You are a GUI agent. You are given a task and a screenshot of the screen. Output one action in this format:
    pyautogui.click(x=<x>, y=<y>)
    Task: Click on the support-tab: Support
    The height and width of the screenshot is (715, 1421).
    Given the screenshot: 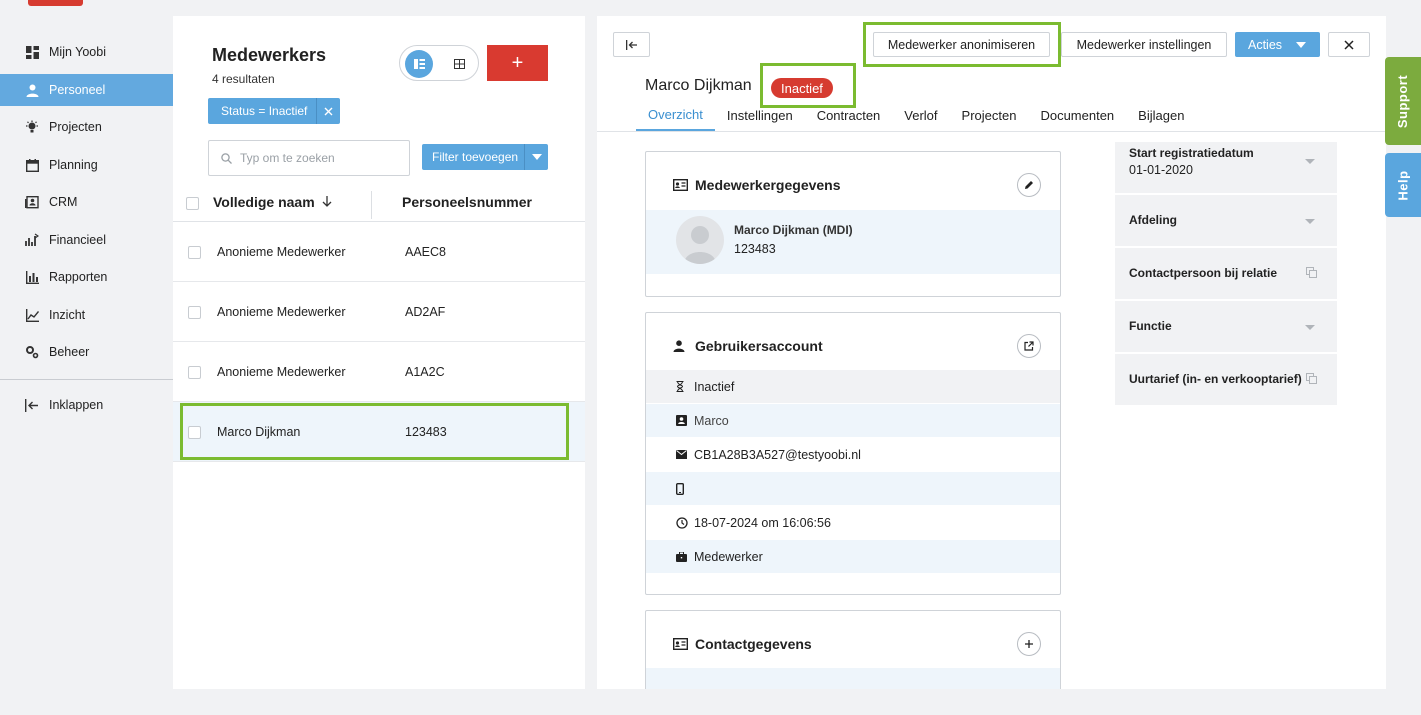 What is the action you would take?
    pyautogui.click(x=1403, y=101)
    